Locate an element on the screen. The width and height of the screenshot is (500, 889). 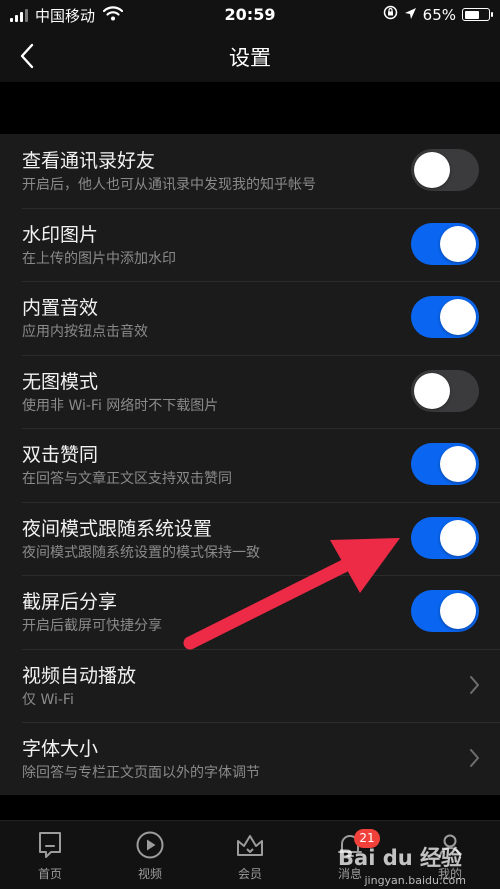
setting-subtitle: 使用非 Wi-Fi 网络时不下载图片 is located at coordinates (120, 405).